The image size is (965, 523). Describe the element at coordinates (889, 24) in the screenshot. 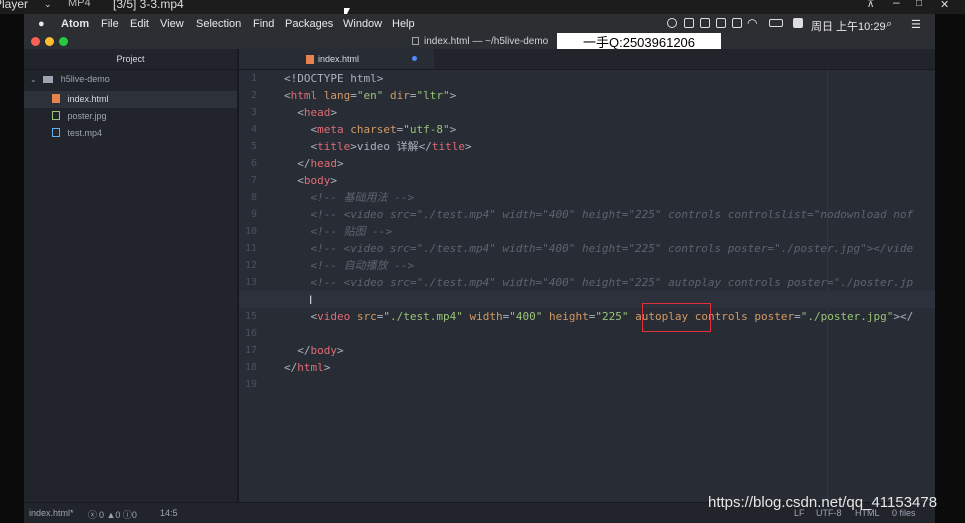

I see `spotlight-icon: ⌕` at that location.